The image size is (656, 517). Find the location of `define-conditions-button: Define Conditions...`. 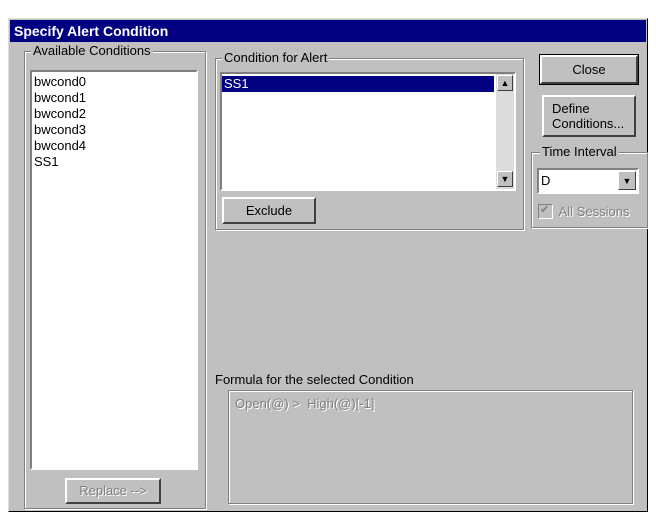

define-conditions-button: Define Conditions... is located at coordinates (589, 116).